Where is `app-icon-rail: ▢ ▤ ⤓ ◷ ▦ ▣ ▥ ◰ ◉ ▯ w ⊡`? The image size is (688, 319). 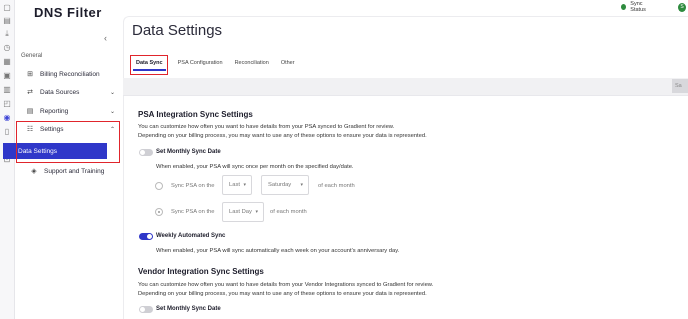
app-icon-rail: ▢ ▤ ⤓ ◷ ▦ ▣ ▥ ◰ ◉ ▯ w ⊡ is located at coordinates (7, 159).